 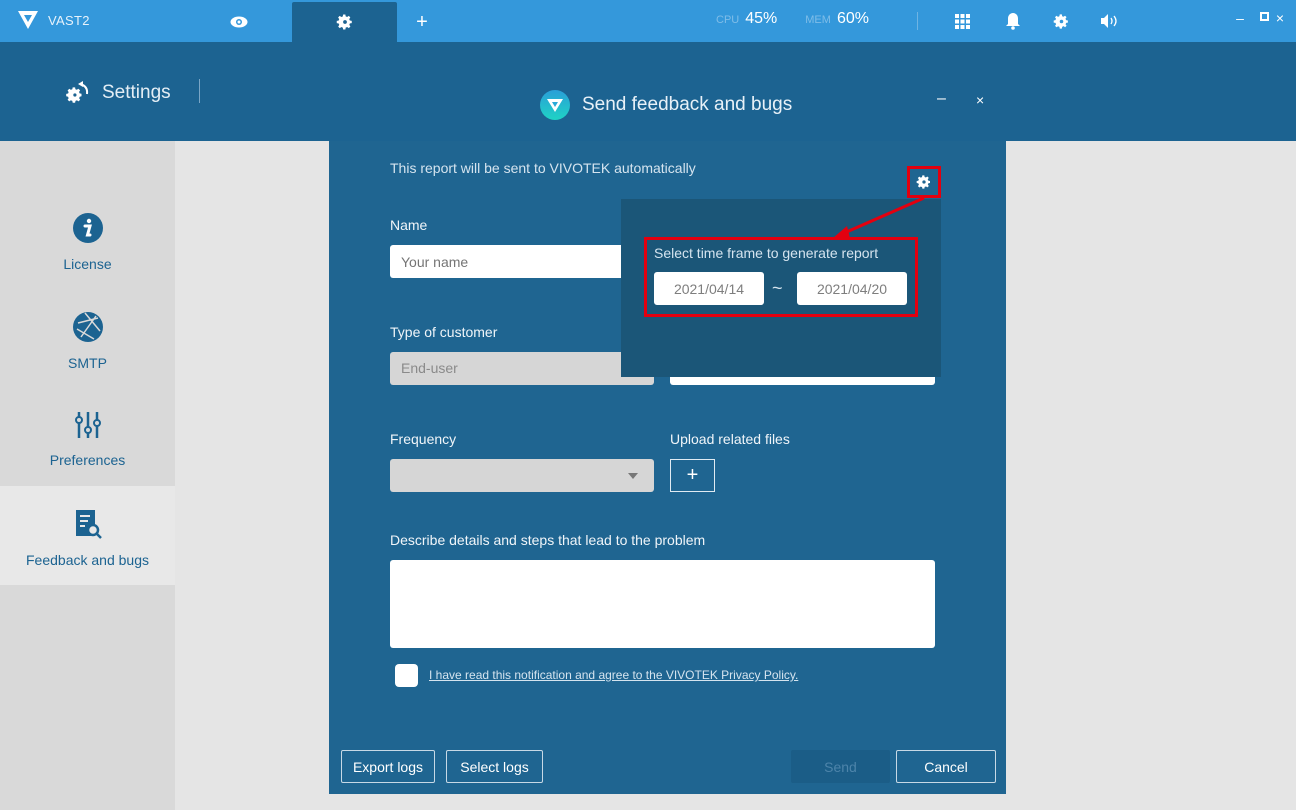 I want to click on sidebar-item-preferences: Preferences, so click(x=87, y=437).